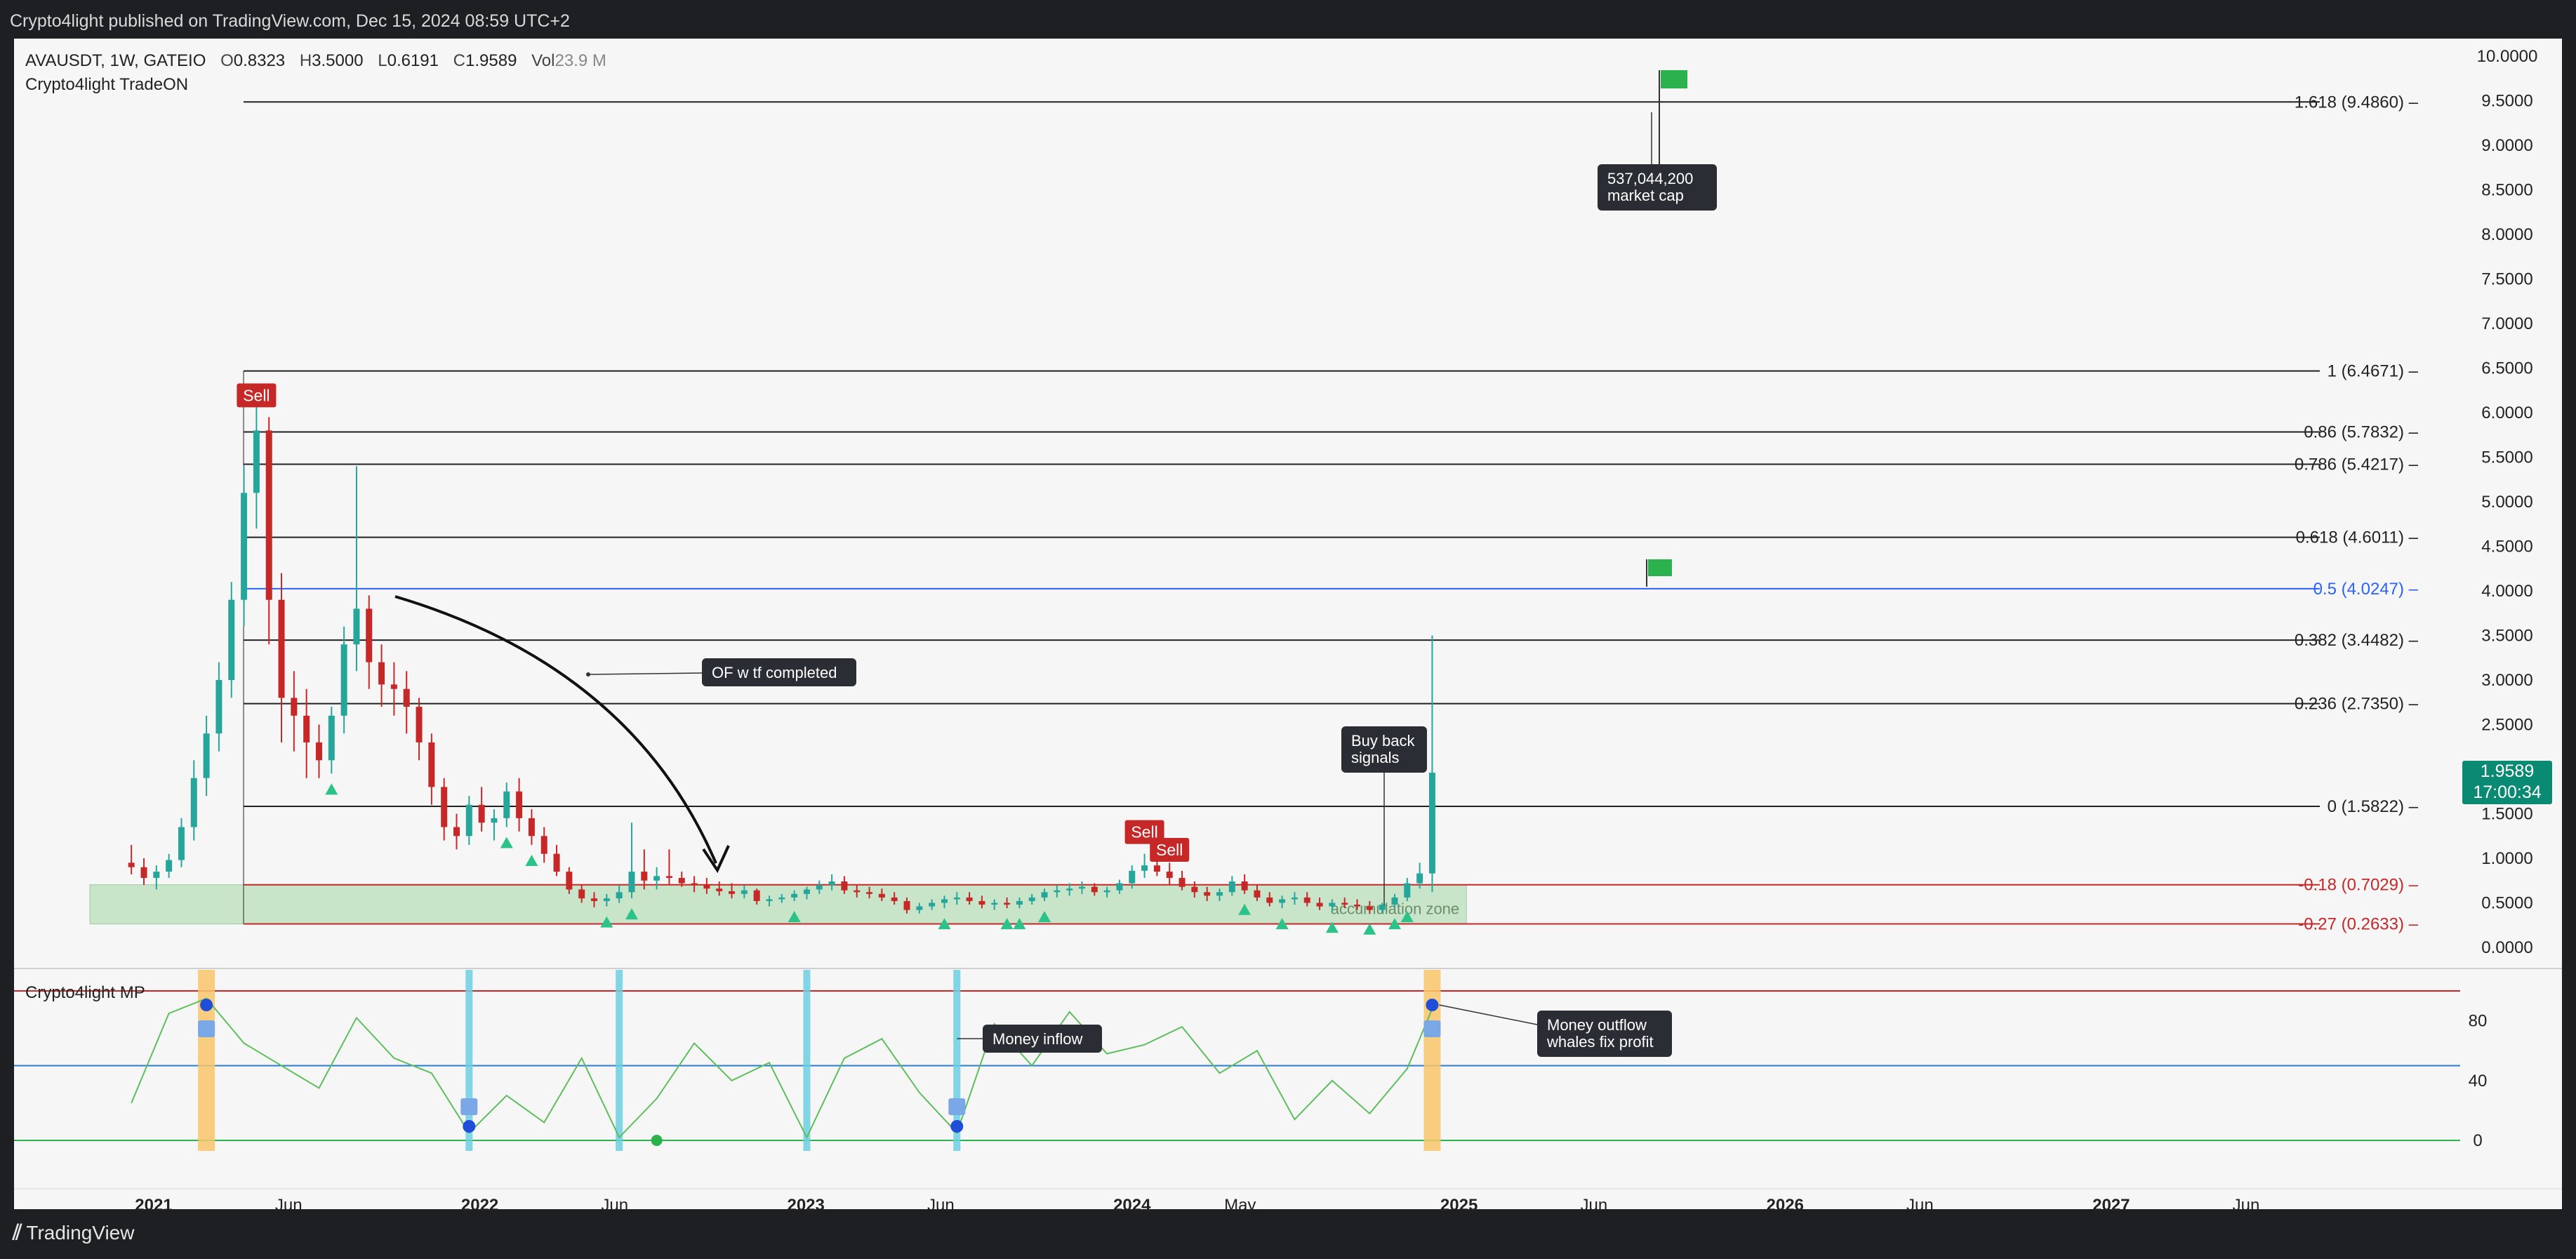 The image size is (2576, 1259). I want to click on oscillator-tick-label: 0, so click(2478, 1140).